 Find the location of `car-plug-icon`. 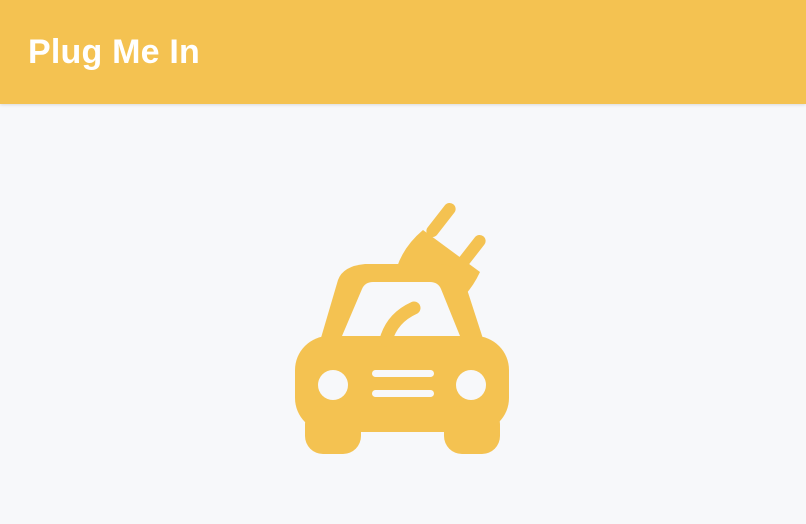

car-plug-icon is located at coordinates (402, 328).